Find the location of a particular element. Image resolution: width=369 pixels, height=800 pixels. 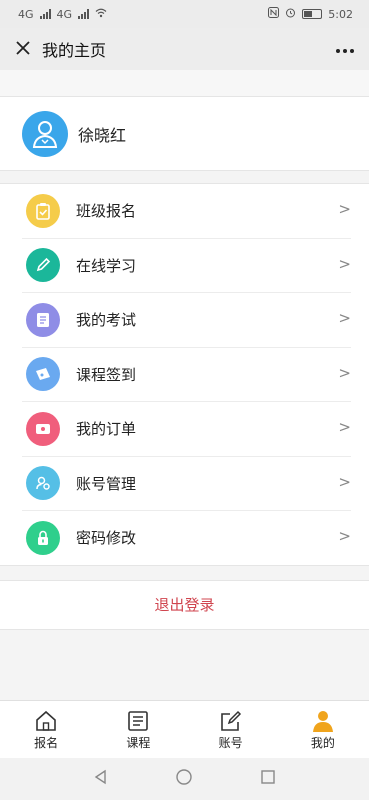

tab-label: 课程 is located at coordinates (138, 742).